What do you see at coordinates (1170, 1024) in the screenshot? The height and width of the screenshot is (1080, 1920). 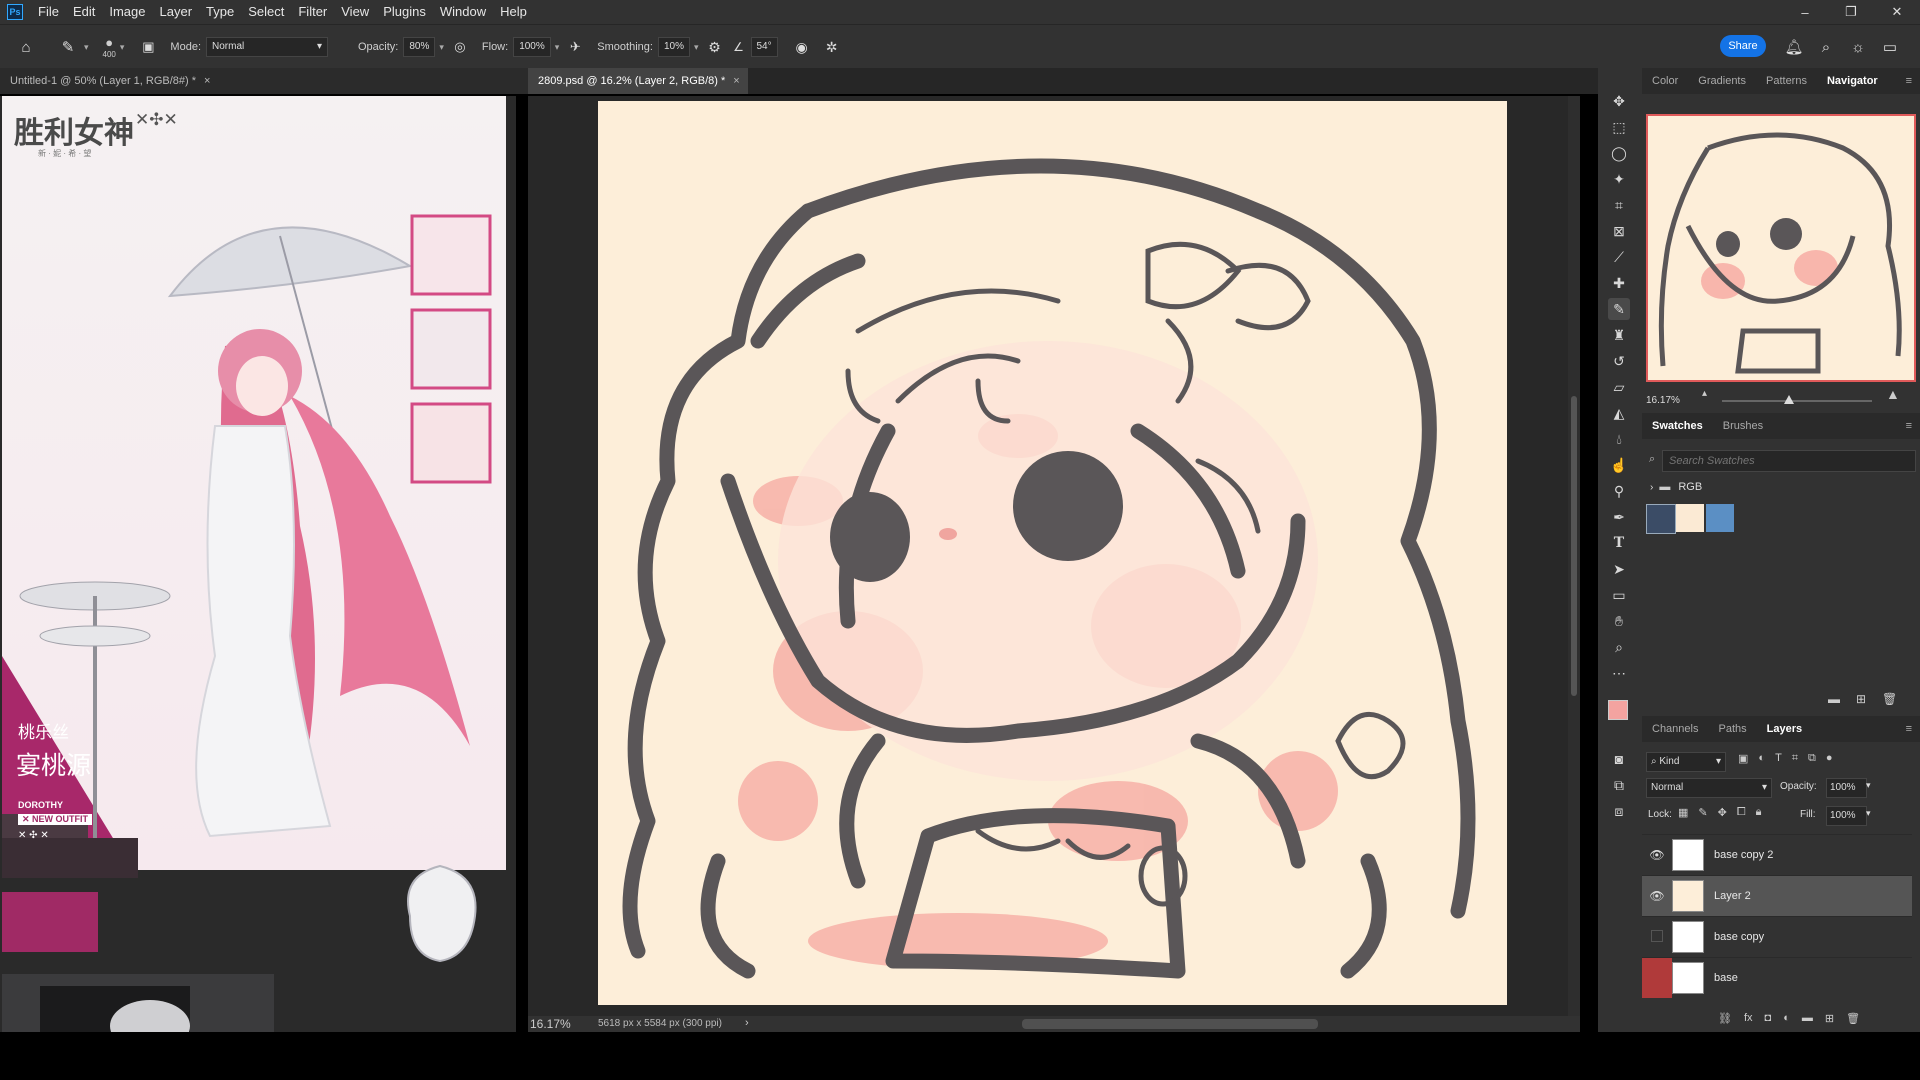 I see `horizontal-scroll-thumb` at bounding box center [1170, 1024].